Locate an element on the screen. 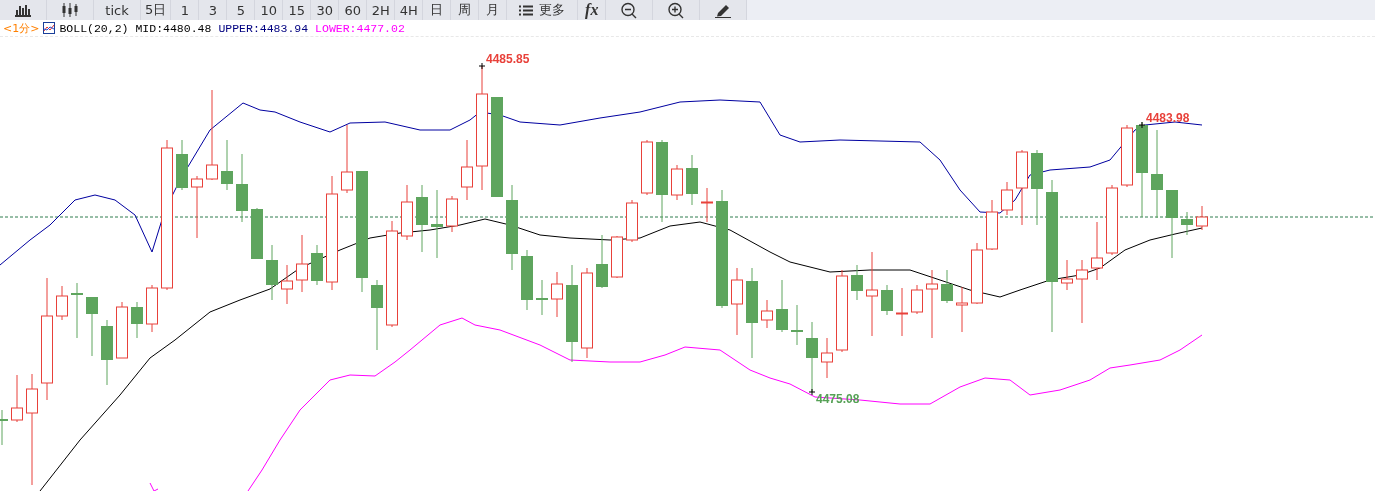 The width and height of the screenshot is (1375, 491). zoom-in-button is located at coordinates (677, 10).